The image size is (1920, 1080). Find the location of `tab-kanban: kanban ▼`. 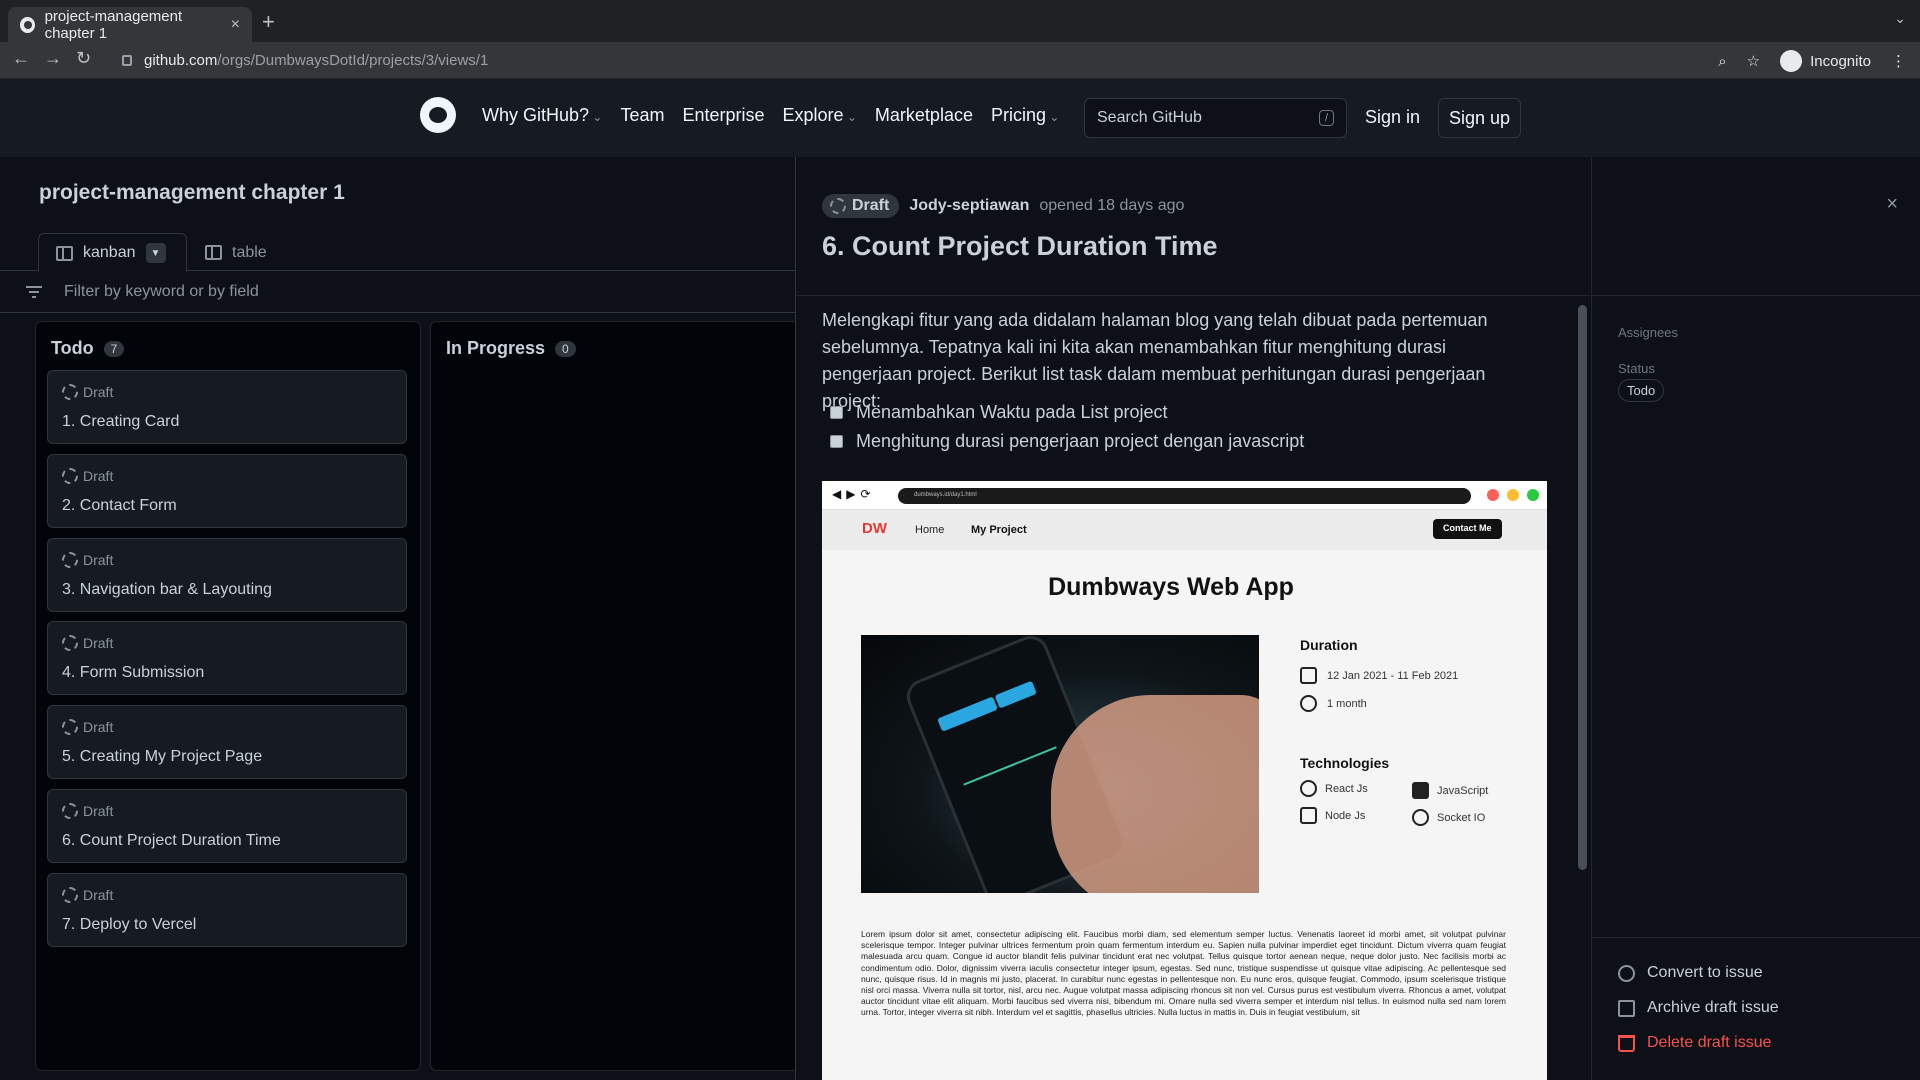

tab-kanban: kanban ▼ is located at coordinates (112, 252).